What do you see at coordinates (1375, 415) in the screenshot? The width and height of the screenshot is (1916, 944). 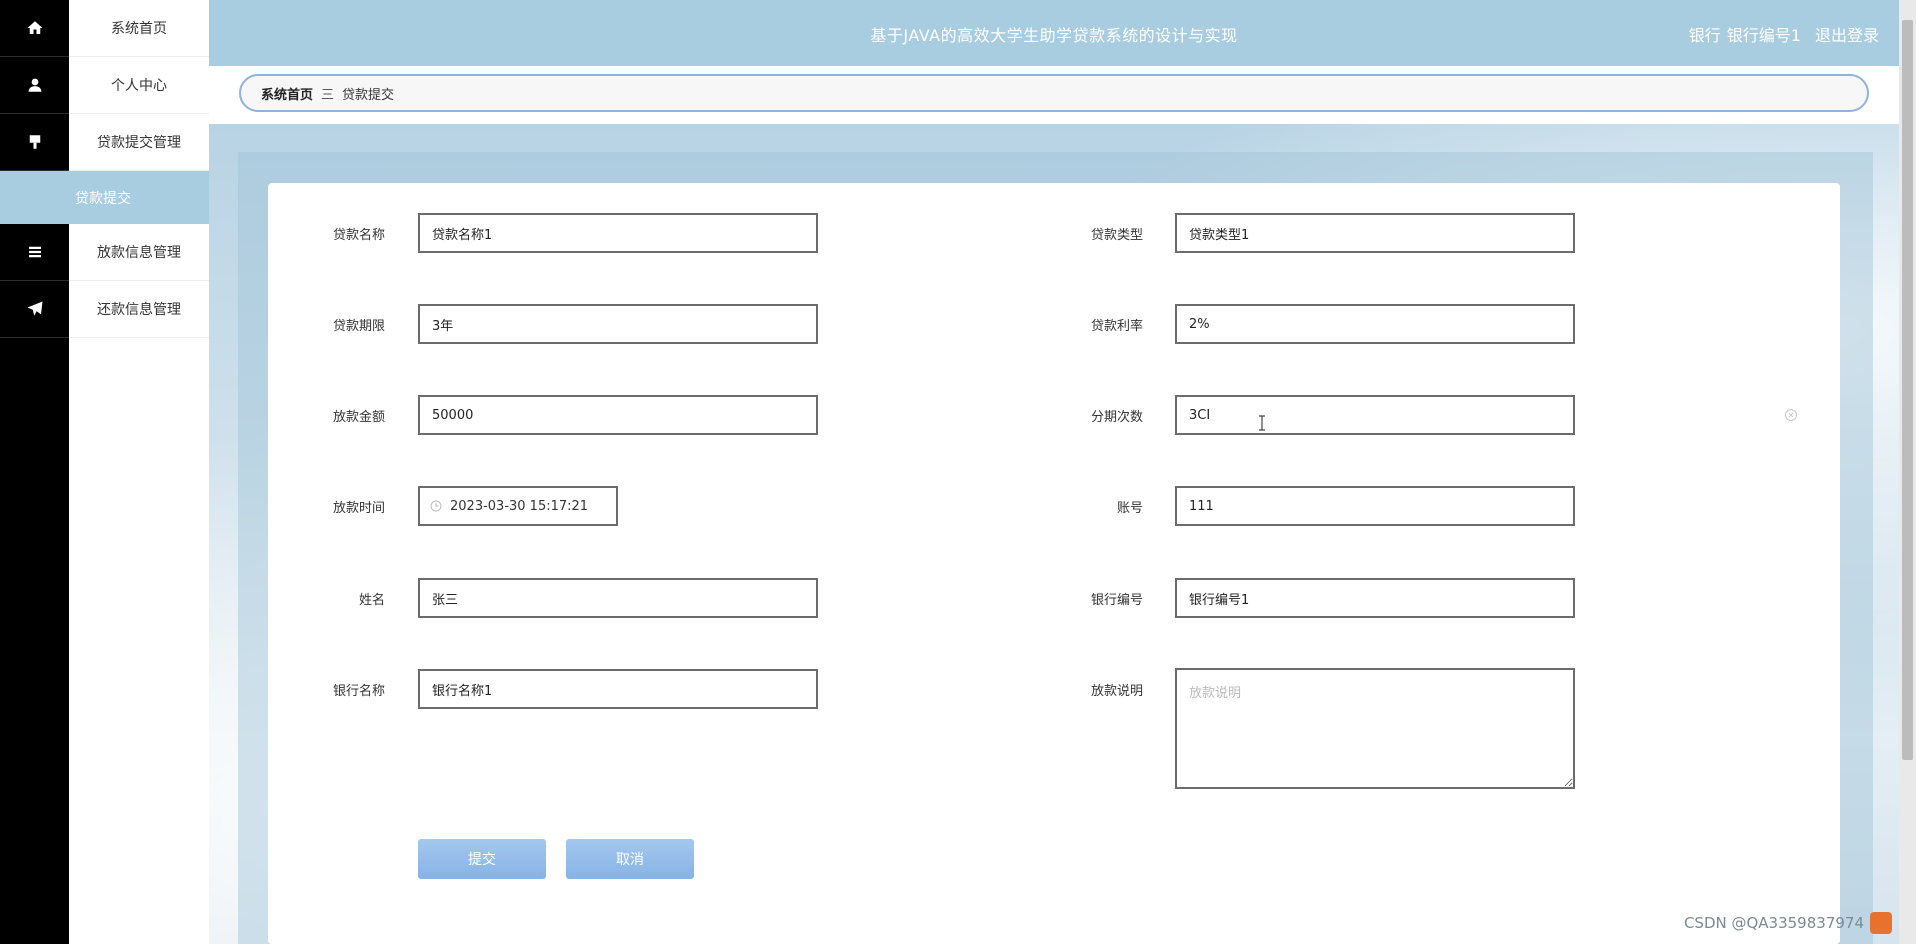 I see `installments-input` at bounding box center [1375, 415].